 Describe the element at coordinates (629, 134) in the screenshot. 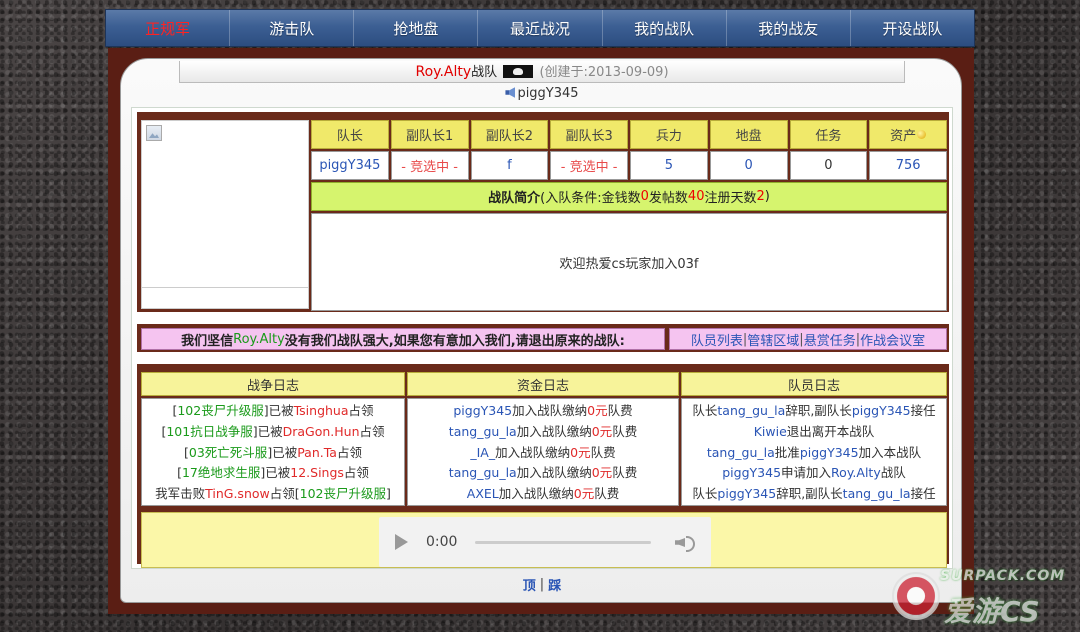

I see `stats-header-row: 队长 副队长1 副队长2 副队长3 兵力 地盘 任务 资产` at that location.